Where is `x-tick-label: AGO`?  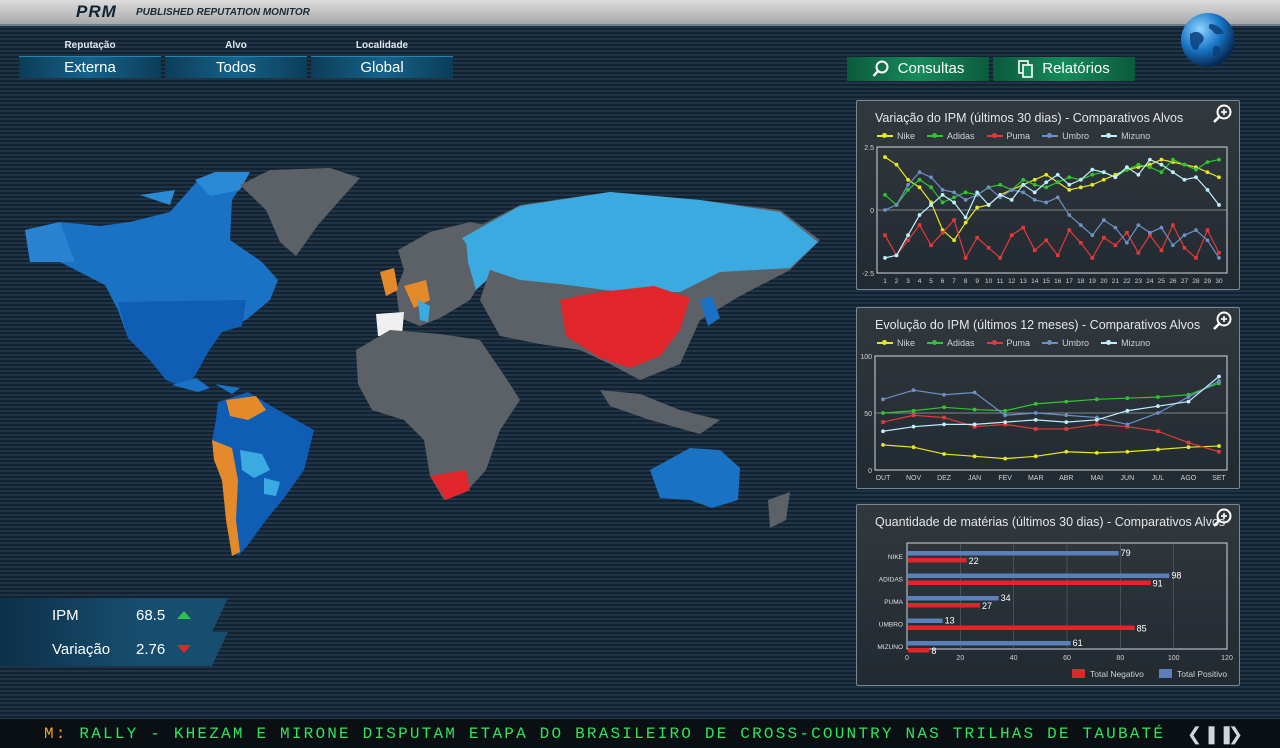
x-tick-label: AGO is located at coordinates (1189, 478).